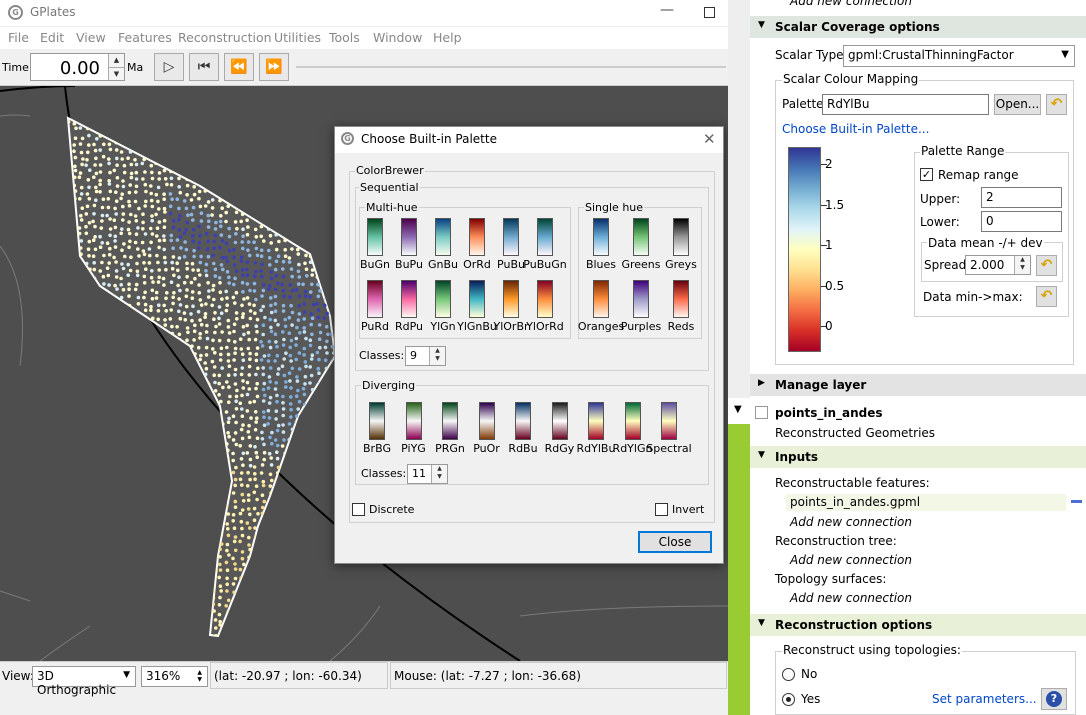  Describe the element at coordinates (829, 326) in the screenshot. I see `colorbar-tick-label: 0` at that location.